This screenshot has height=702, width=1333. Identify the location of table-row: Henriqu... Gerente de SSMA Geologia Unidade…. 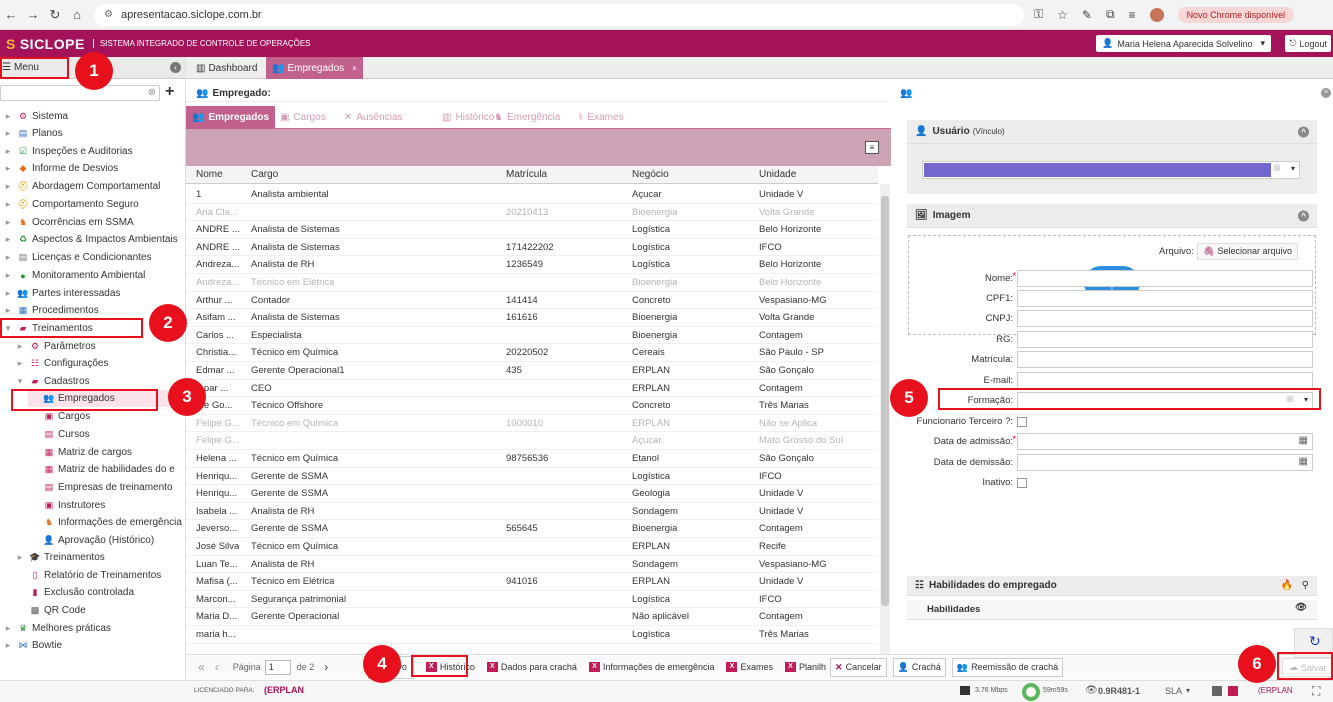
(532, 494).